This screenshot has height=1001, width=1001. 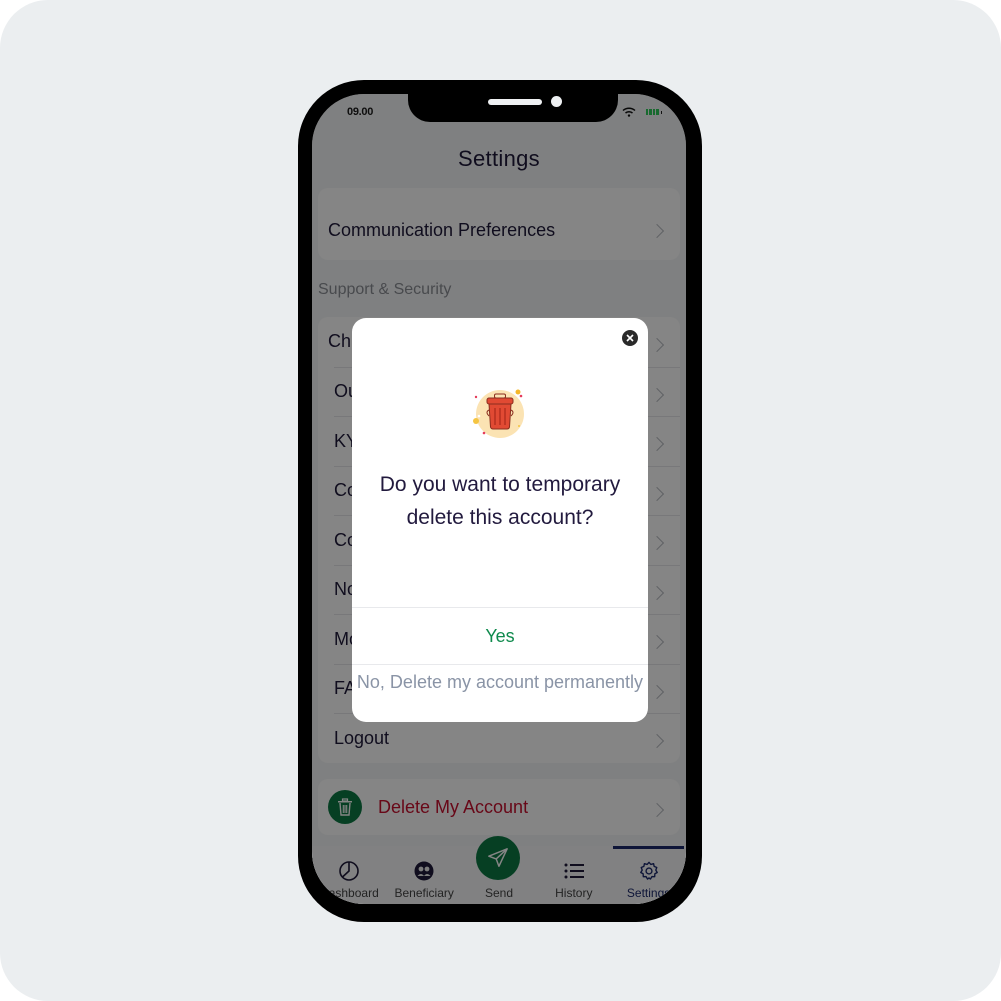 What do you see at coordinates (556, 101) in the screenshot?
I see `camera` at bounding box center [556, 101].